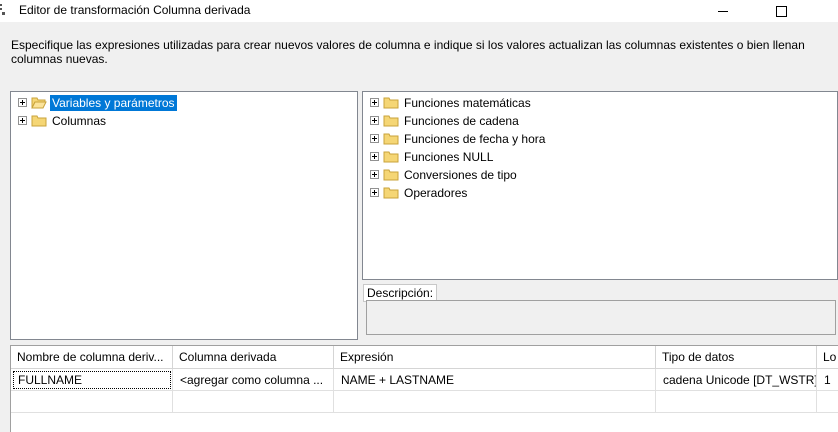 The width and height of the screenshot is (838, 432). I want to click on column-header-expression: Expresión, so click(495, 357).